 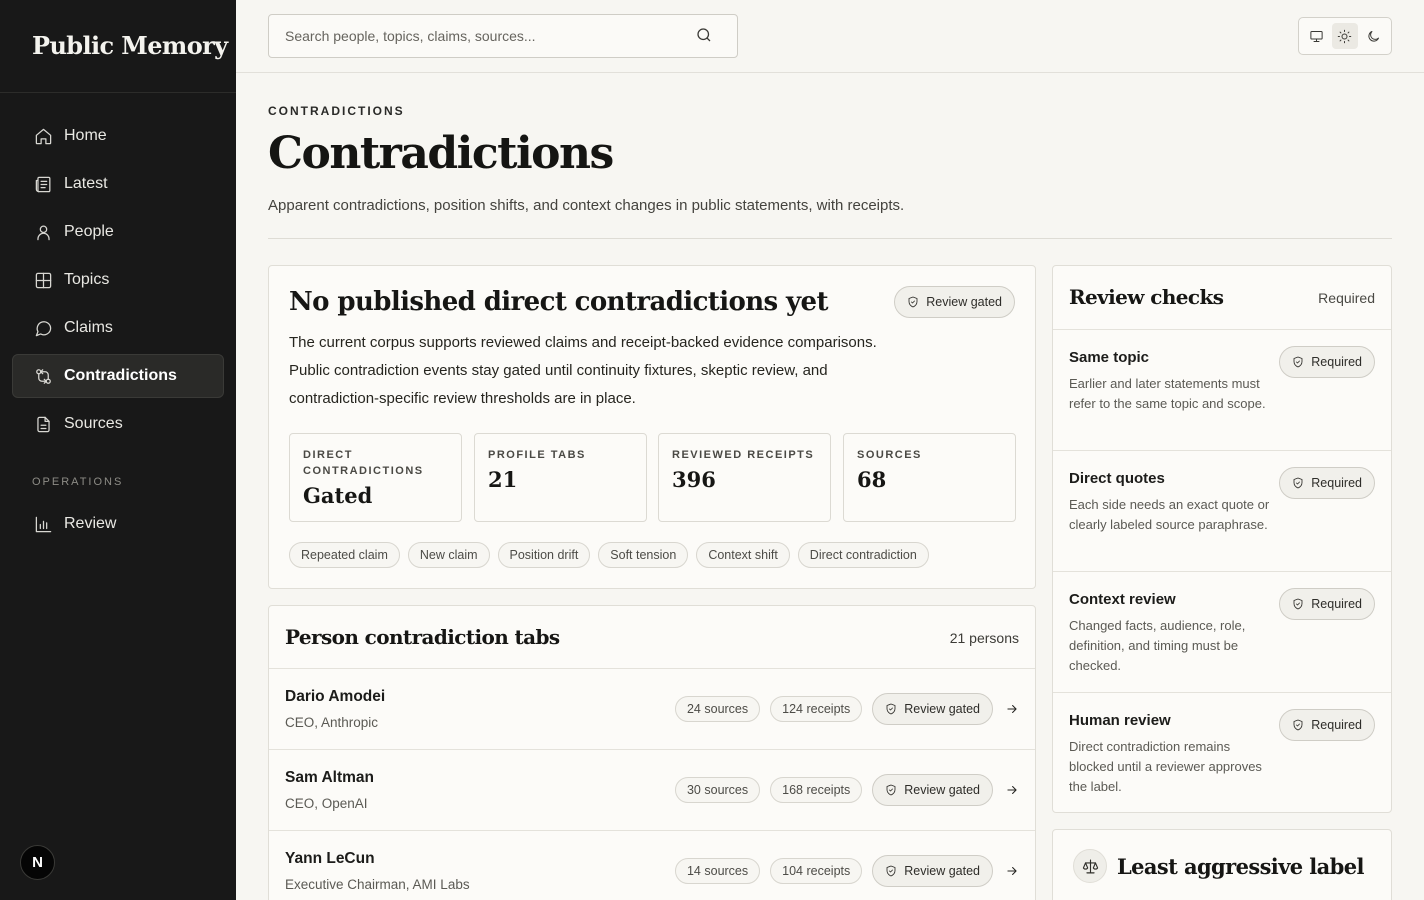 I want to click on stat-label: PROFILE TABS, so click(x=537, y=455).